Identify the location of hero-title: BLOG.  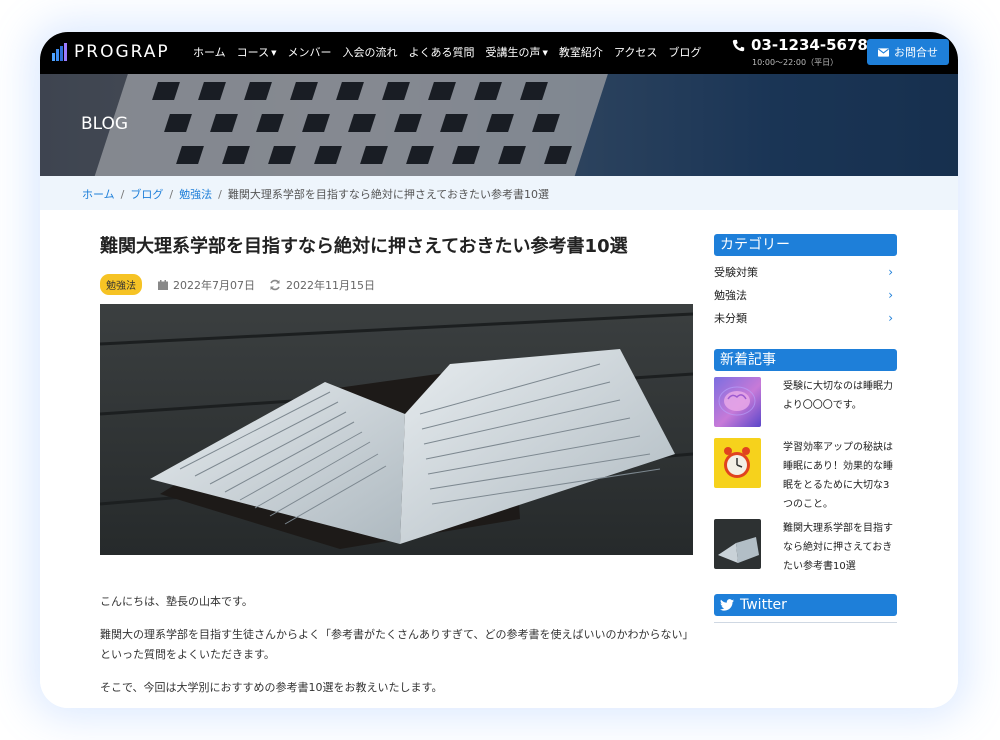
(105, 124).